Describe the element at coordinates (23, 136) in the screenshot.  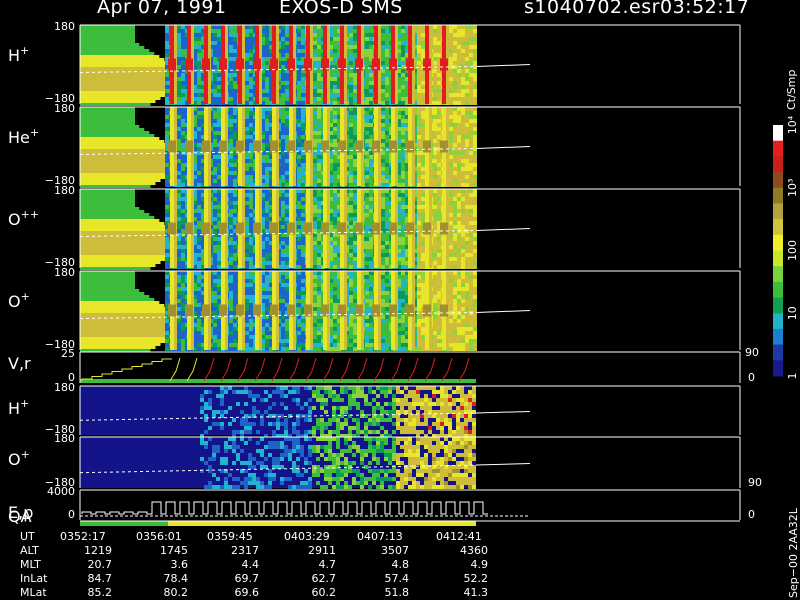
I see `panel-label: He+` at that location.